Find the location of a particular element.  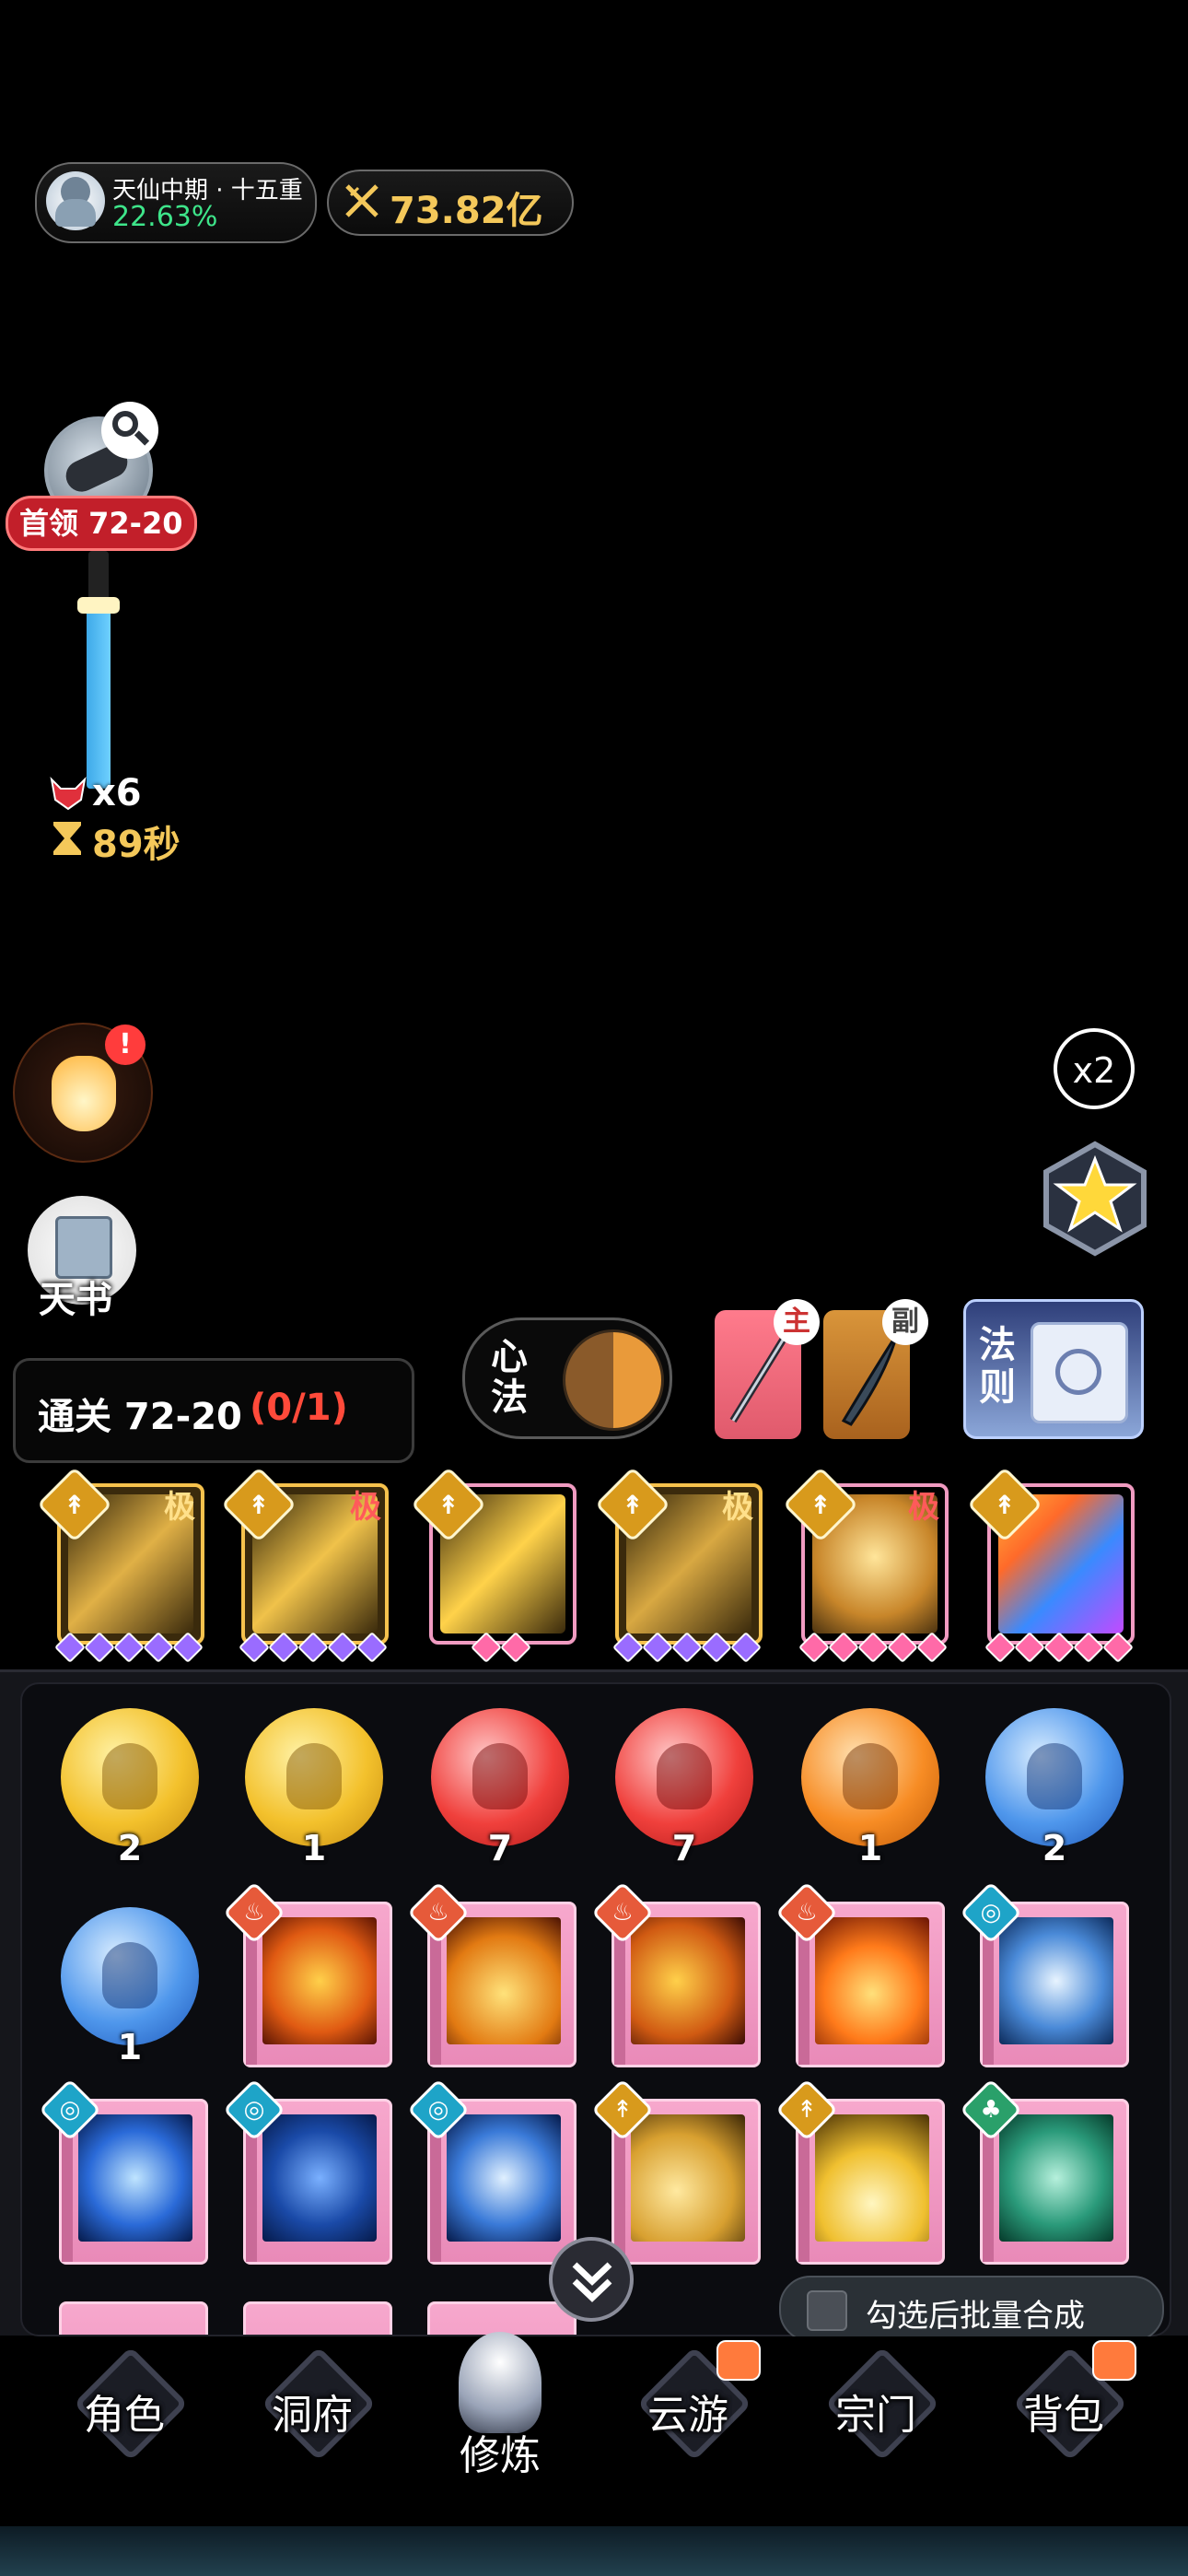

rule-card-icon is located at coordinates (1079, 1372).